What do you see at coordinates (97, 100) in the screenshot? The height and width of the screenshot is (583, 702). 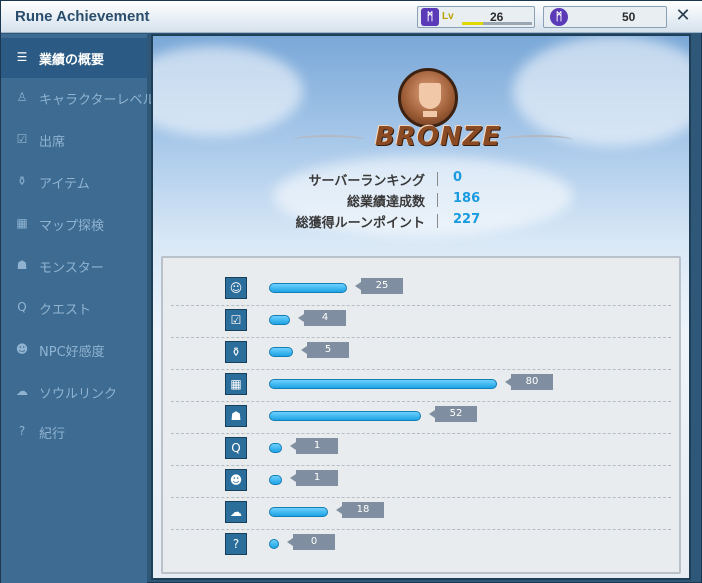 I see `sidebar-item-label: キャラクターレベル` at bounding box center [97, 100].